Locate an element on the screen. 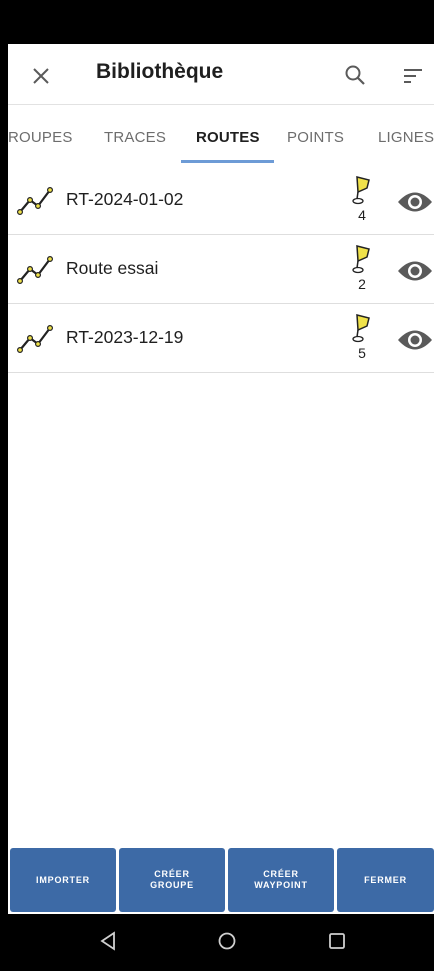 This screenshot has width=434, height=971. search-icon is located at coordinates (355, 75).